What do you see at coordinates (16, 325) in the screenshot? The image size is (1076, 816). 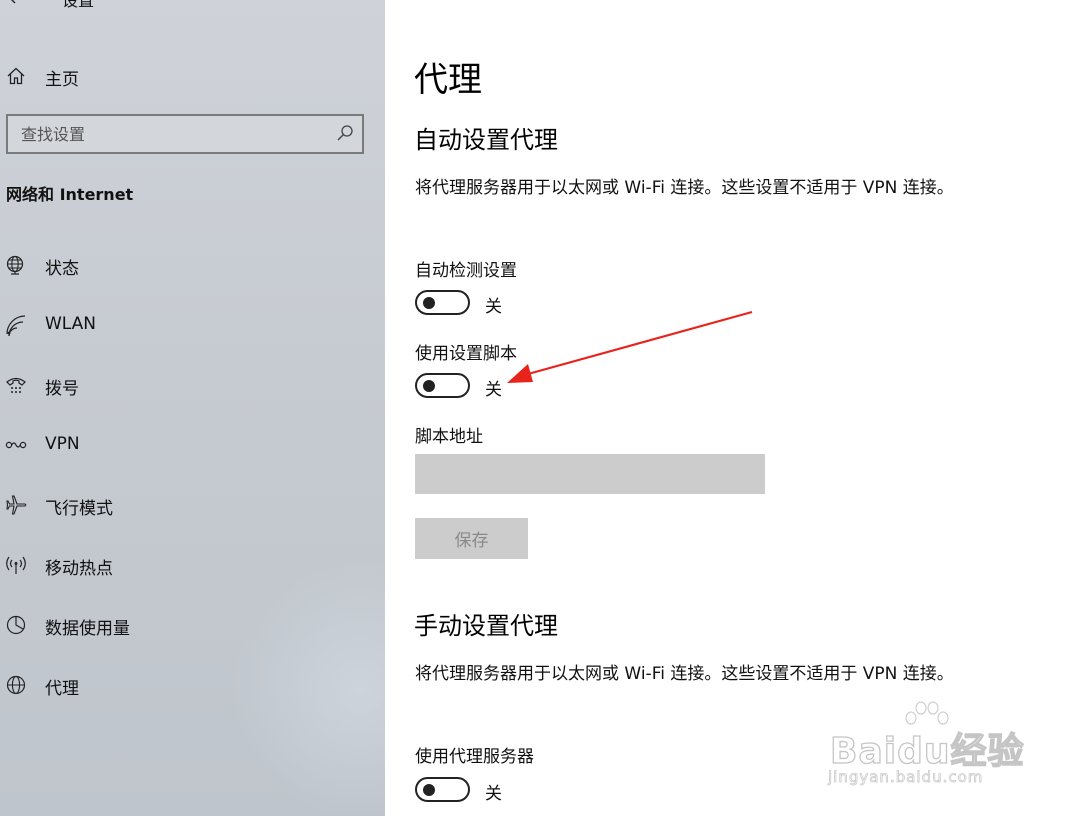 I see `wifi-icon` at bounding box center [16, 325].